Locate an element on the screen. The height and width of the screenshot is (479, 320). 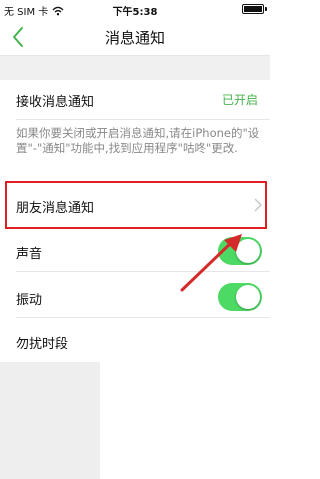
status-bar: 无 SIM 卡 下午5:38 is located at coordinates (135, 9).